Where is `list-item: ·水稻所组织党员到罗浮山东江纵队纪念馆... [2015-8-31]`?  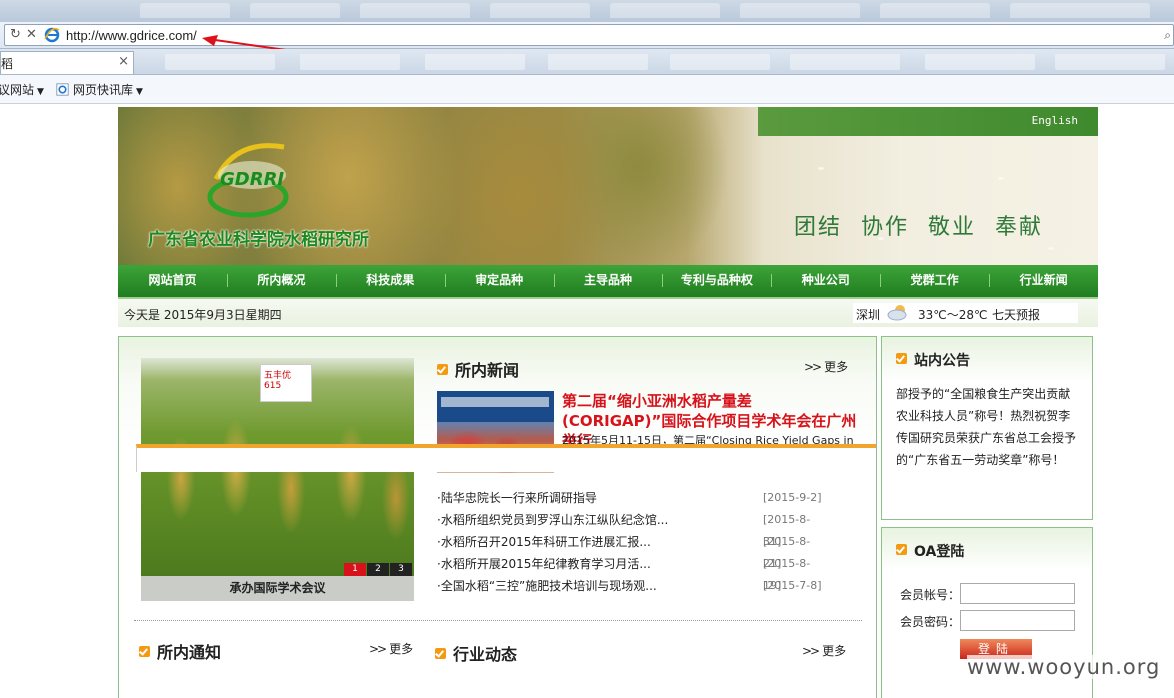 list-item: ·水稻所组织党员到罗浮山东江纵队纪念馆... [2015-8-31] is located at coordinates (632, 528).